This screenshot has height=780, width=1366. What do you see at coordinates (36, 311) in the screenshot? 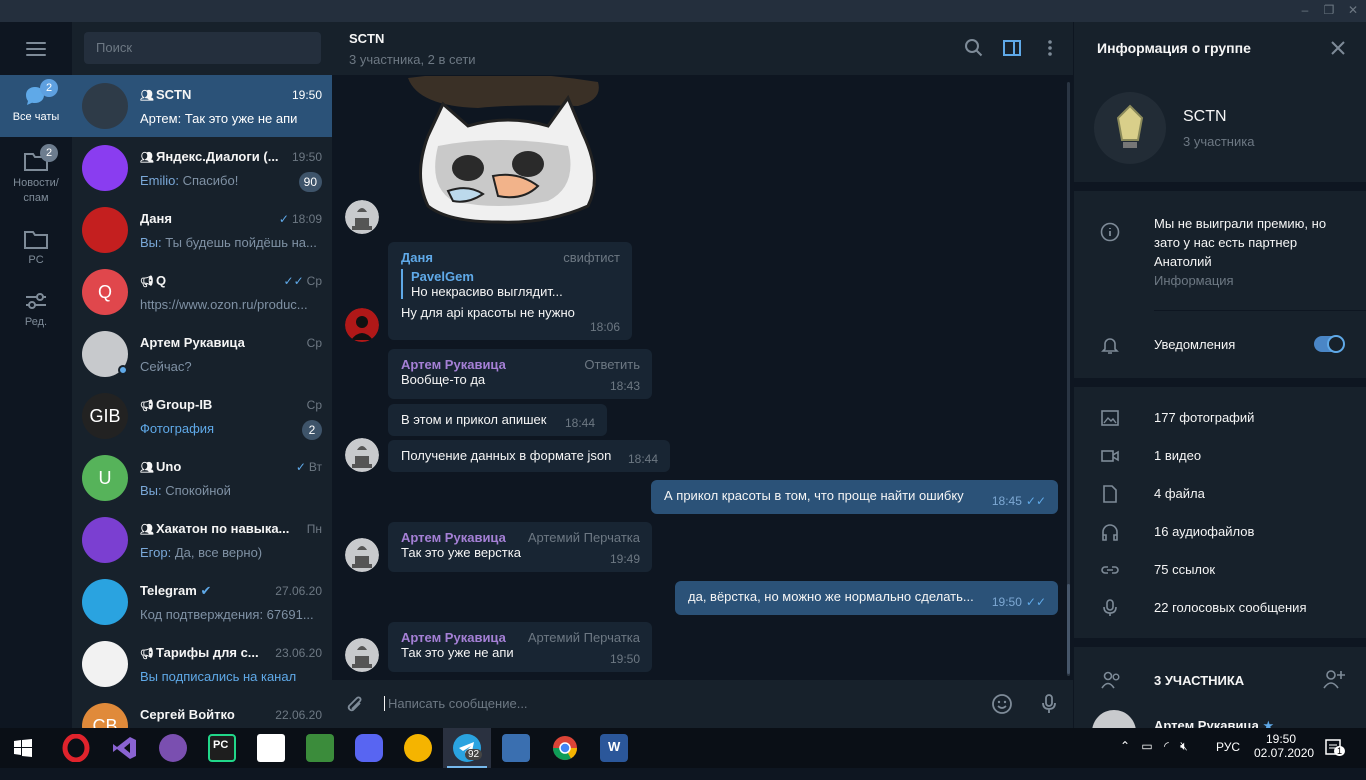
I see `folder-edit: Ред.` at bounding box center [36, 311].